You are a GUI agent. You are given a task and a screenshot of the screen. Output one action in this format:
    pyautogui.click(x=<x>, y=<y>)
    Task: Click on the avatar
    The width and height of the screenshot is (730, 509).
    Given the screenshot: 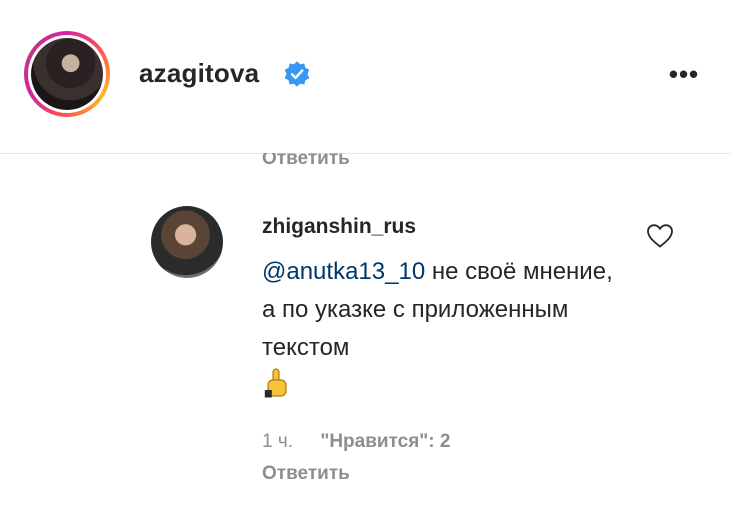 What is the action you would take?
    pyautogui.click(x=67, y=74)
    